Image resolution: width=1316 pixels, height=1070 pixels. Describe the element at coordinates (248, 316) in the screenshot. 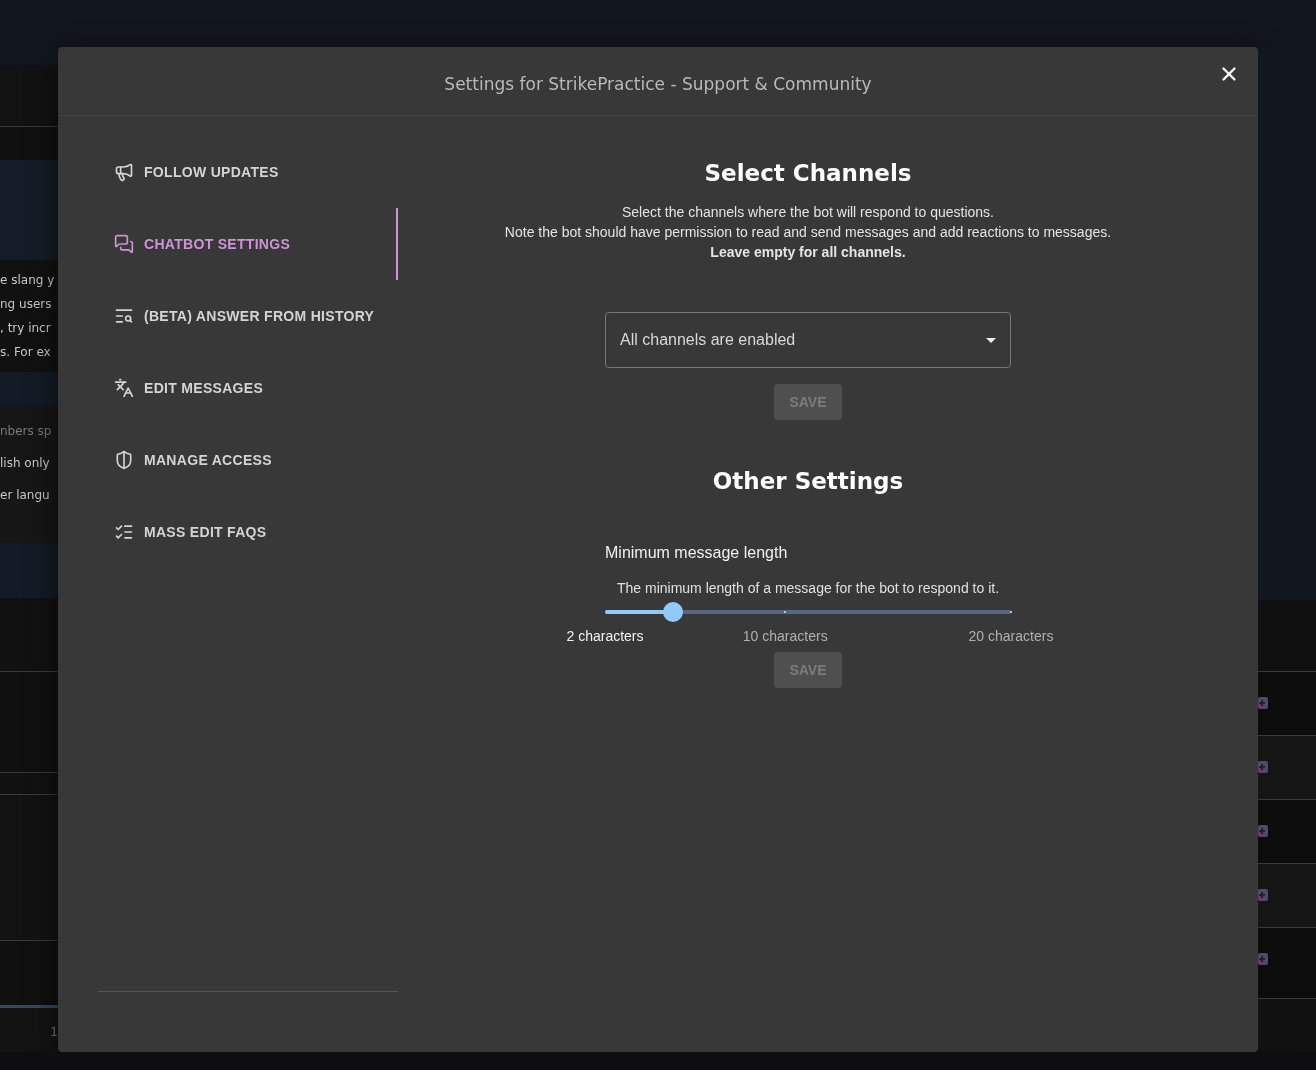

I see `sidebar-item: (BETA) ANSWER FROM HISTORY` at that location.